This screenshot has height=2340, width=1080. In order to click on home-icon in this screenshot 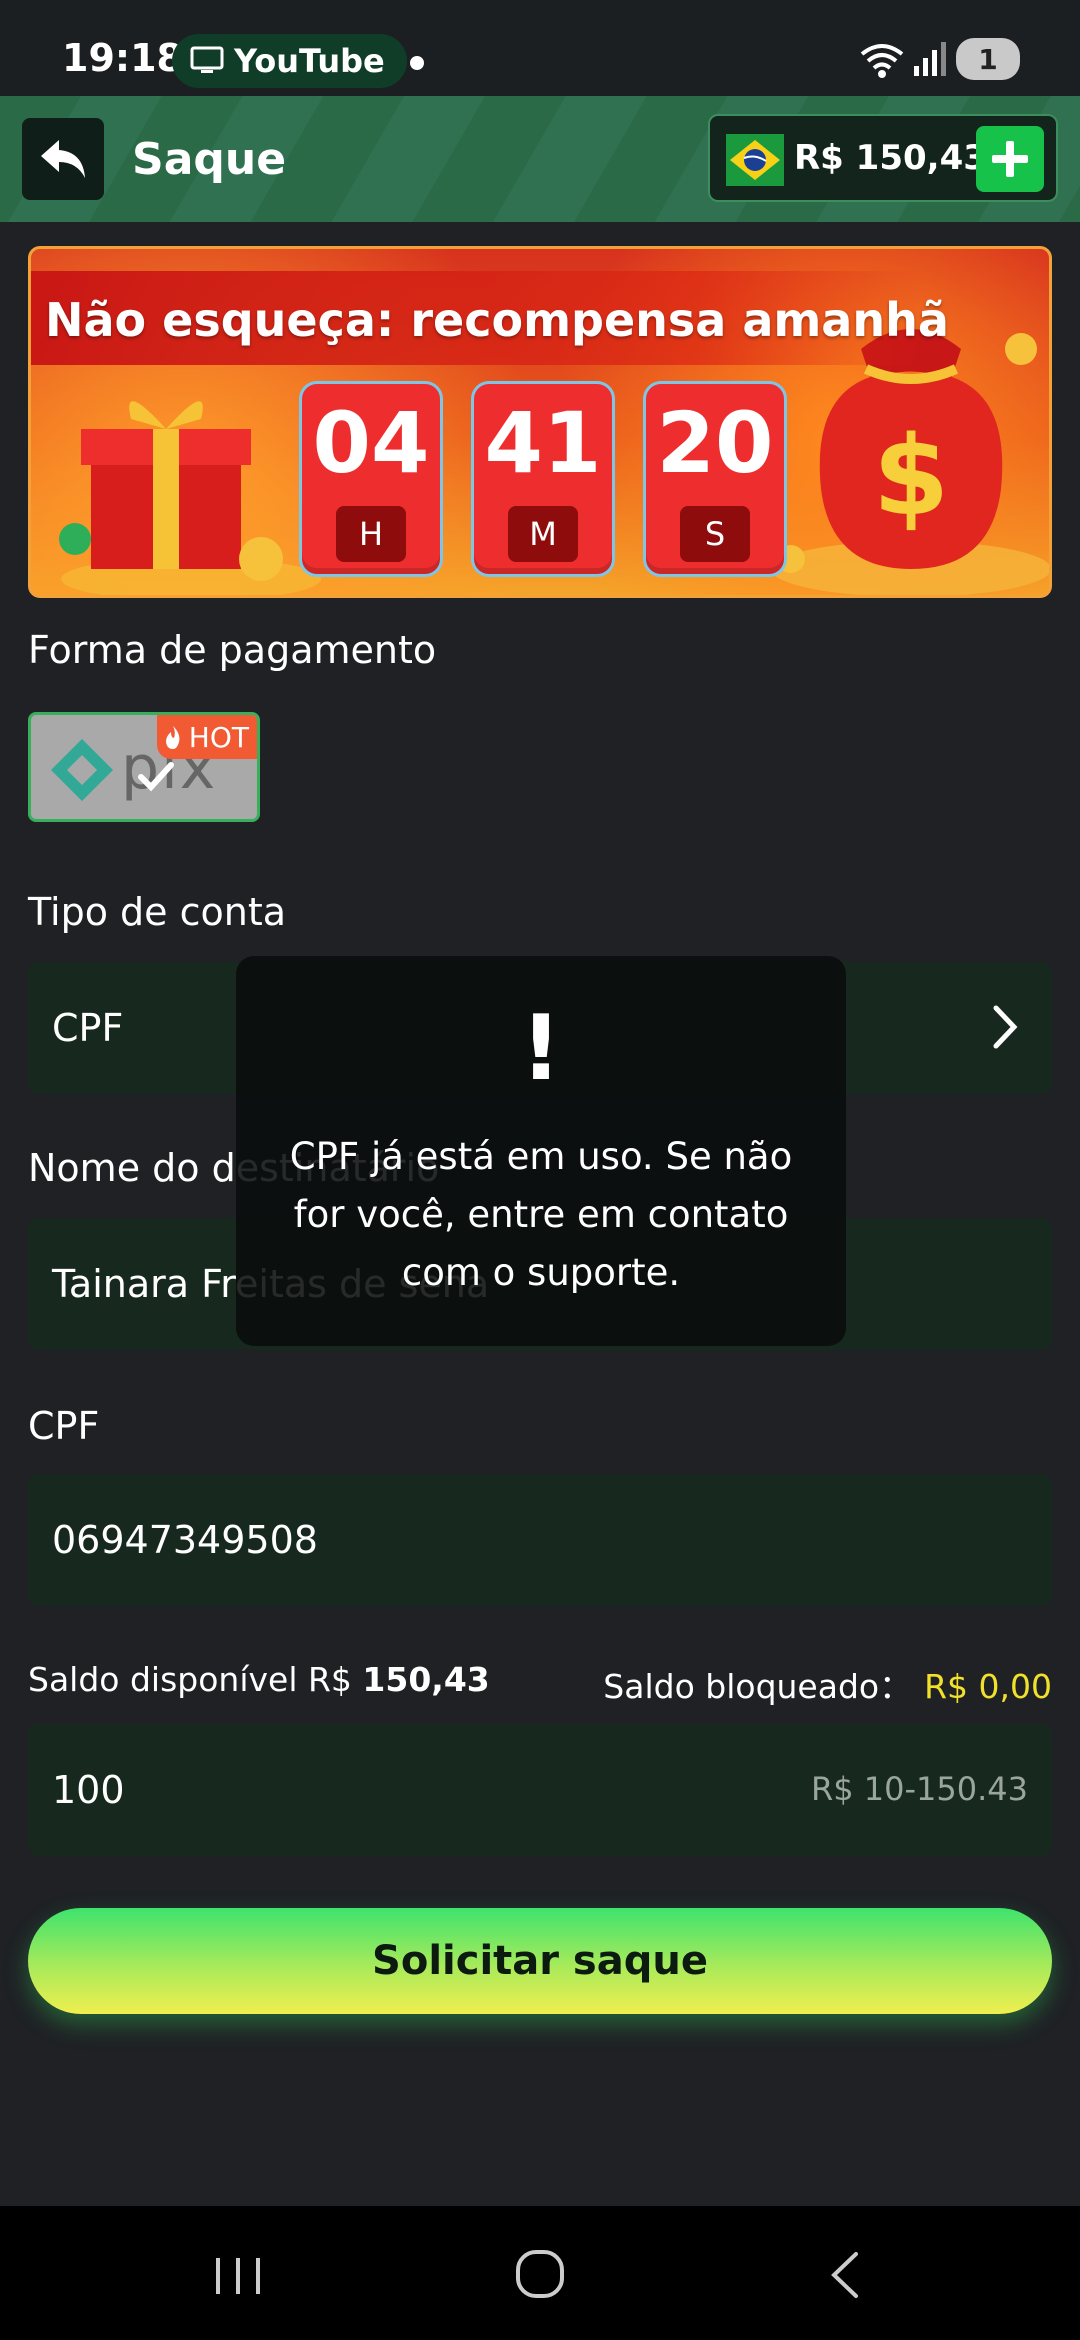, I will do `click(540, 2274)`.